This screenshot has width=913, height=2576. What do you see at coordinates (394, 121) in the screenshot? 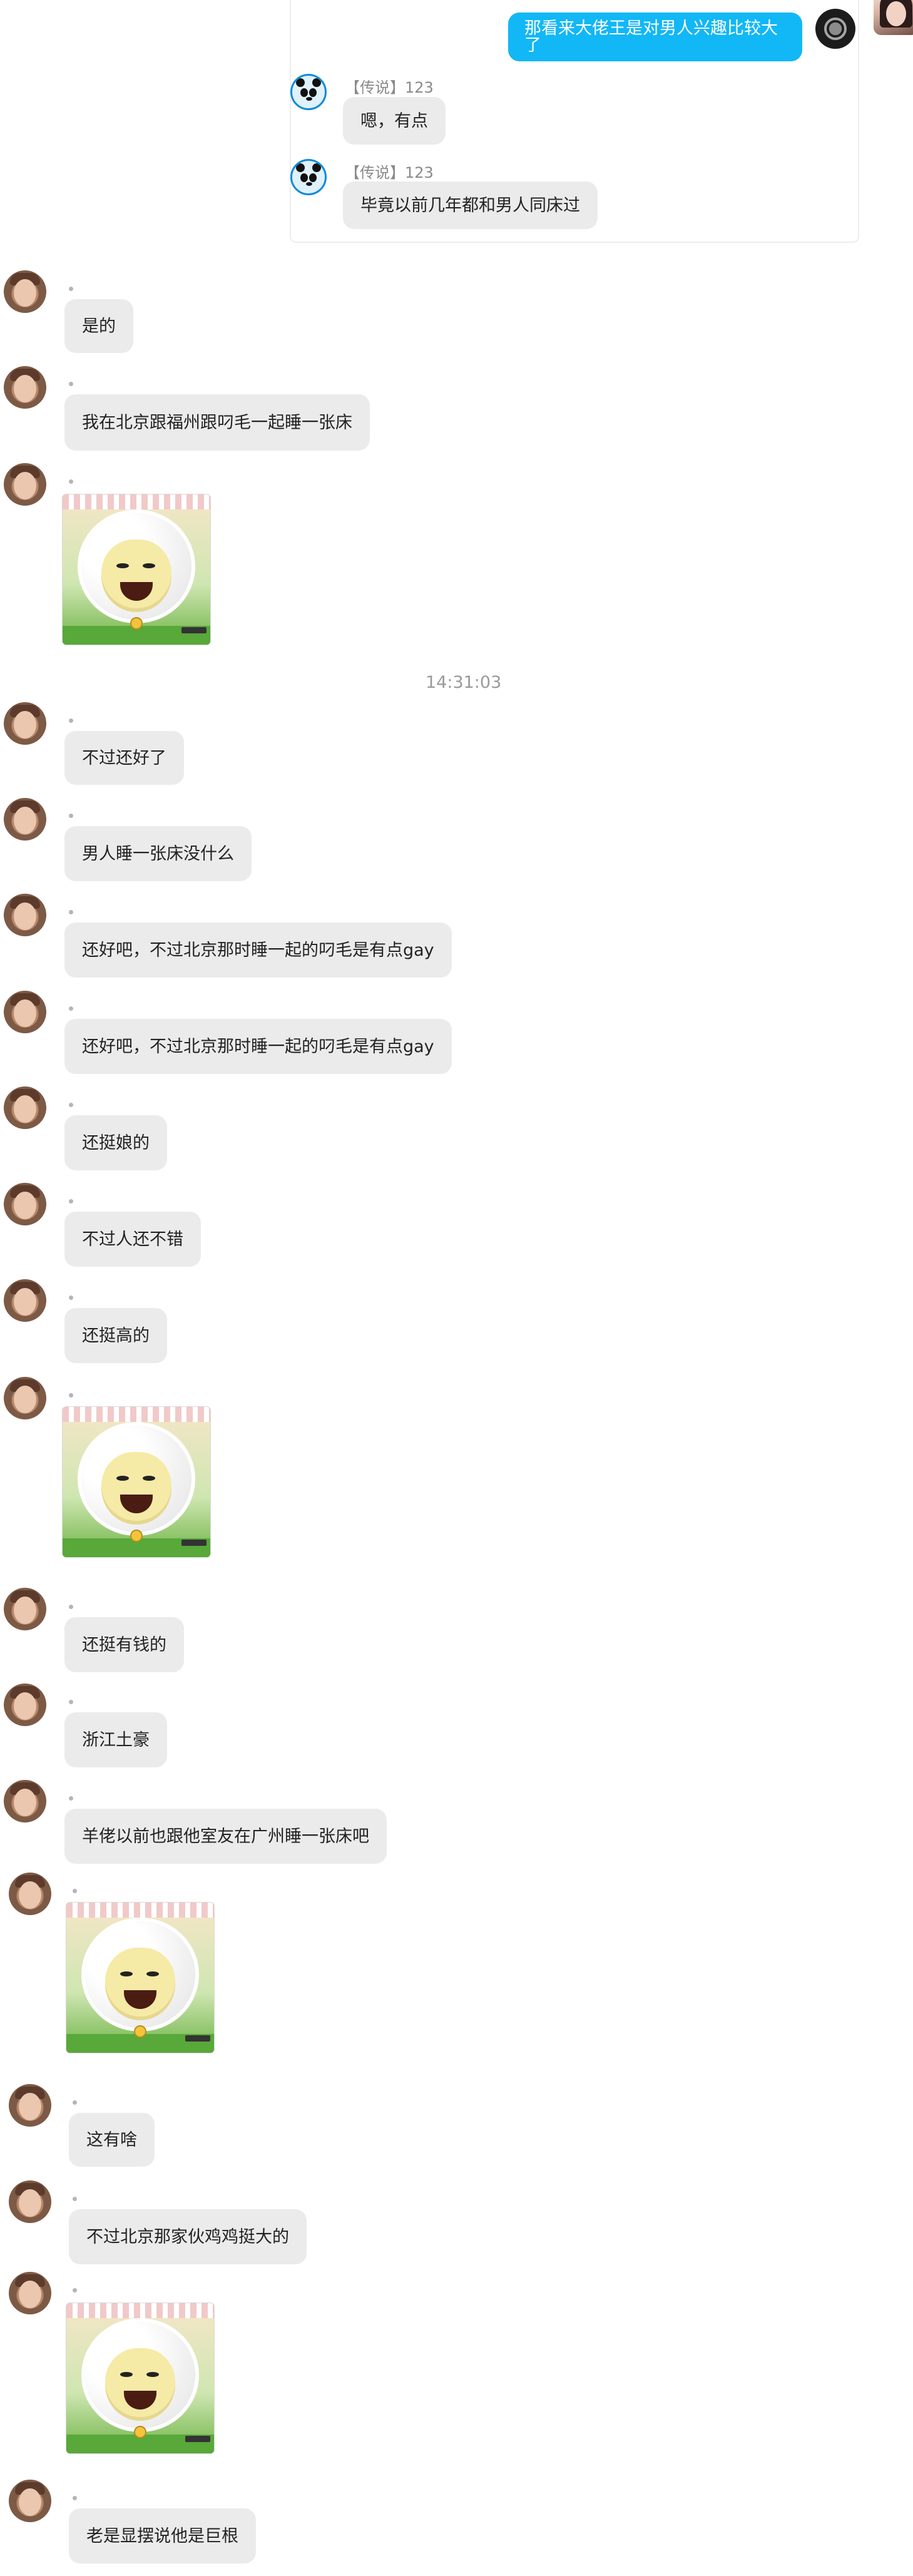
I see `quoted-message-bubble: 嗯，有点` at bounding box center [394, 121].